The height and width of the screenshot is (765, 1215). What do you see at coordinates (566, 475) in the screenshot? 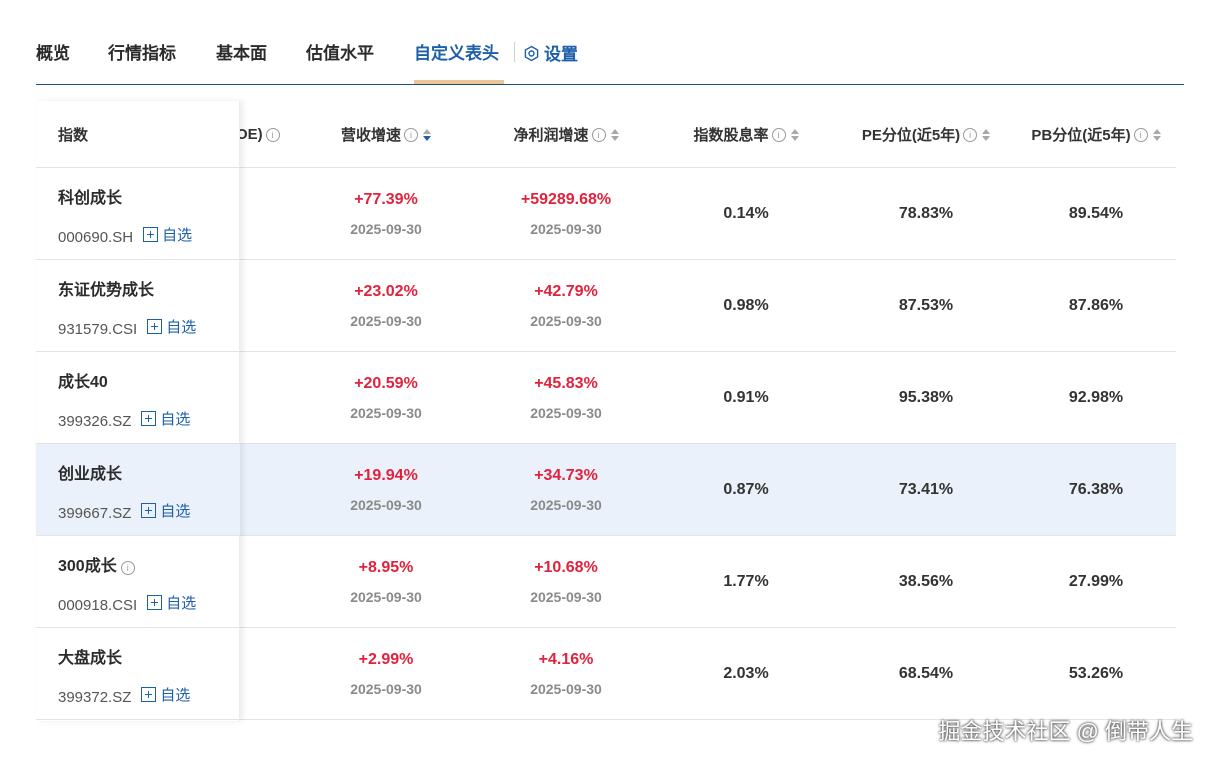
I see `profit-growth-value: +34.73%` at bounding box center [566, 475].